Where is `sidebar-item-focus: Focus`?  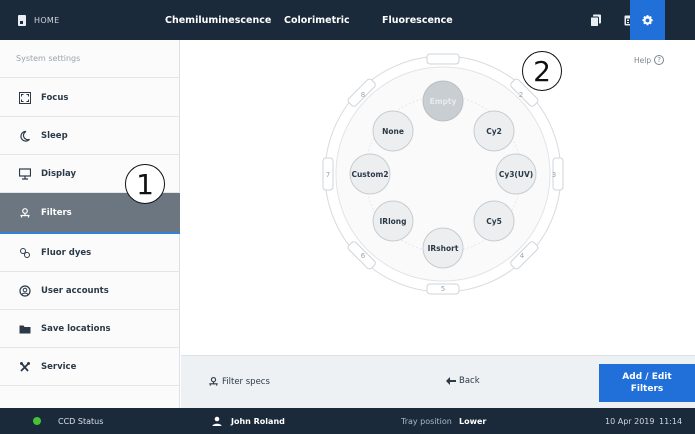 sidebar-item-focus: Focus is located at coordinates (90, 98).